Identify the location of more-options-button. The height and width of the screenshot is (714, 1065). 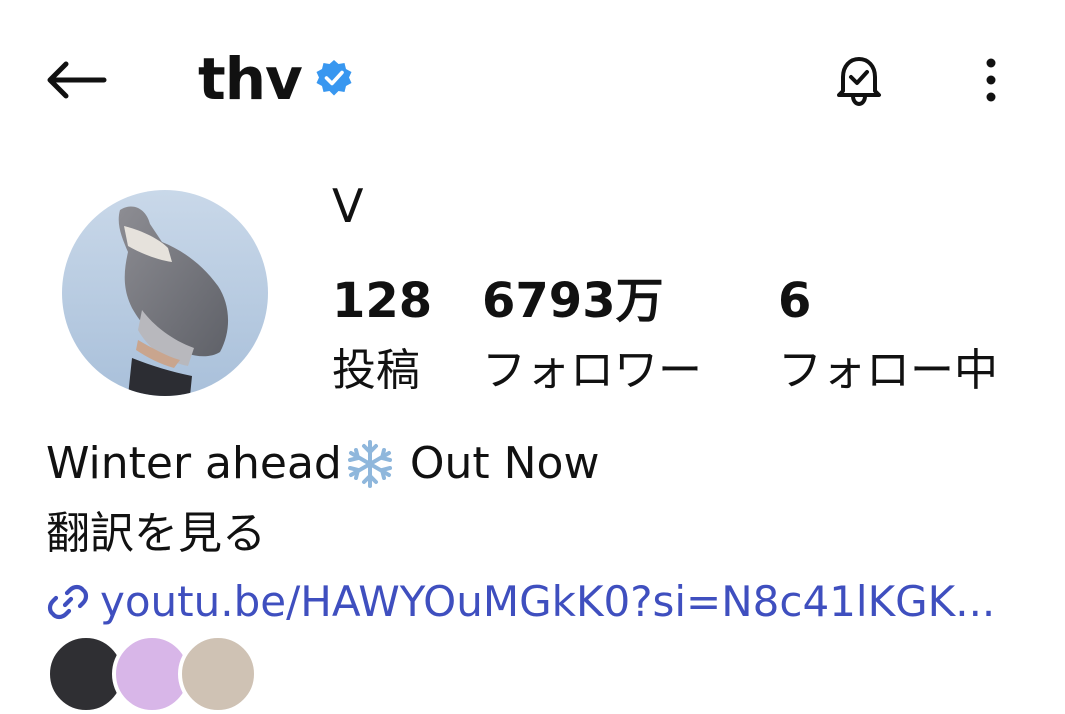
(991, 80).